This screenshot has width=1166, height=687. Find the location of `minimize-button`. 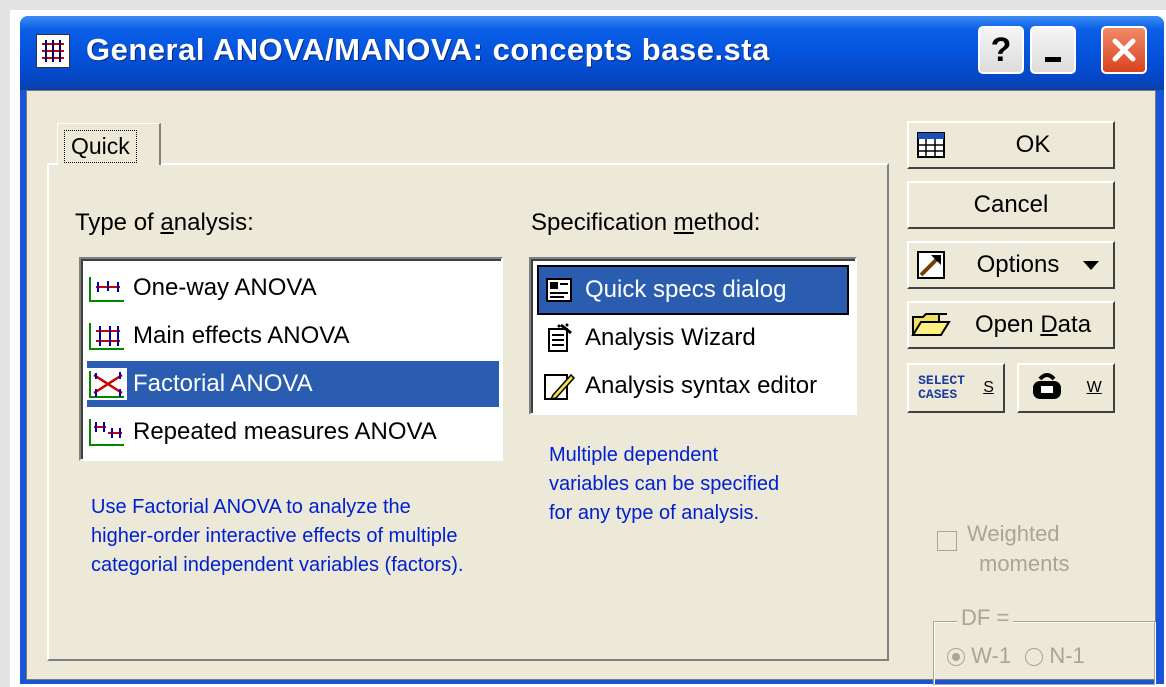

minimize-button is located at coordinates (1053, 50).